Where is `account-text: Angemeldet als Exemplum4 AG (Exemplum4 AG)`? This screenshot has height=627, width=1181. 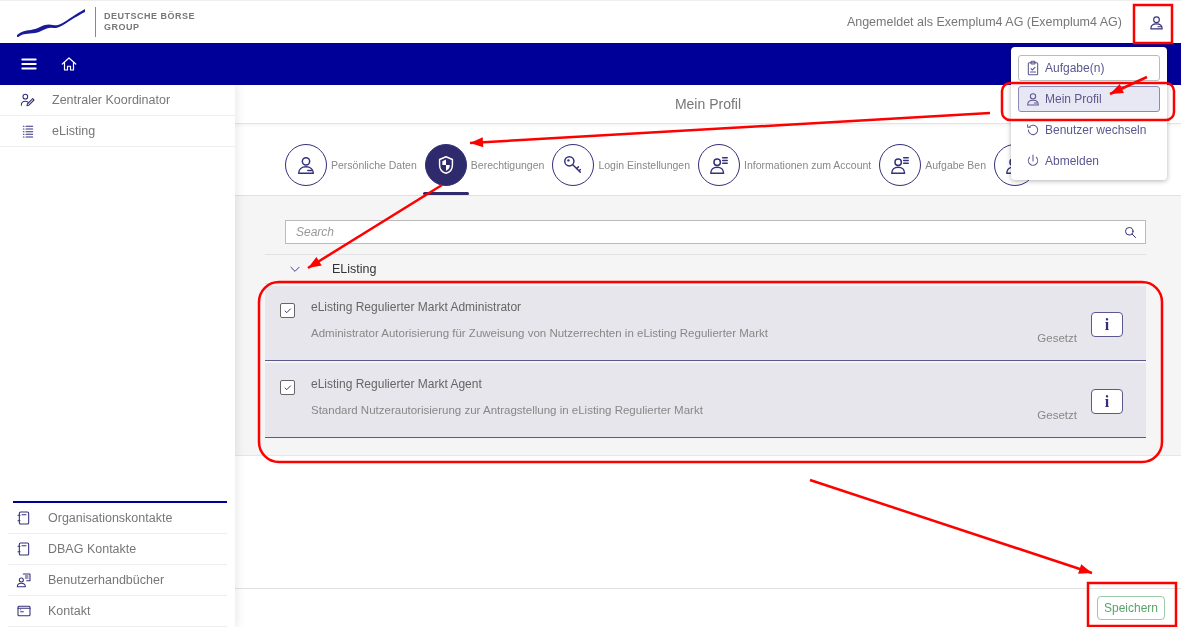
account-text: Angemeldet als Exemplum4 AG (Exemplum4 AG) is located at coordinates (984, 22).